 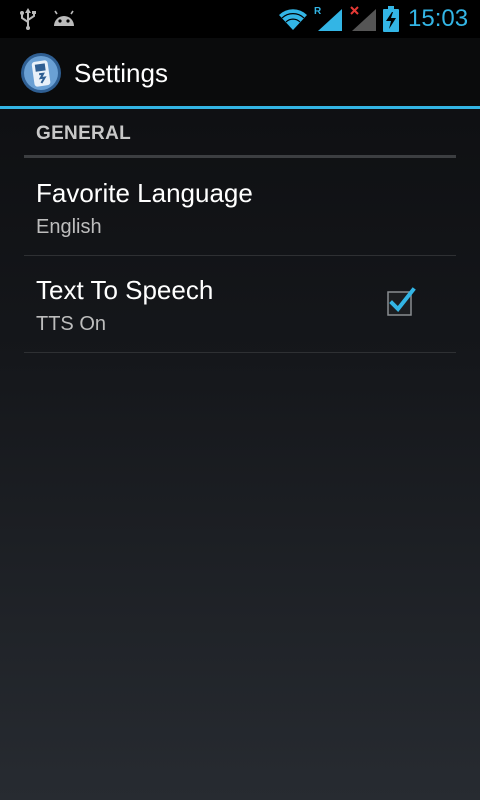 I want to click on pref-summary: English, so click(x=69, y=227).